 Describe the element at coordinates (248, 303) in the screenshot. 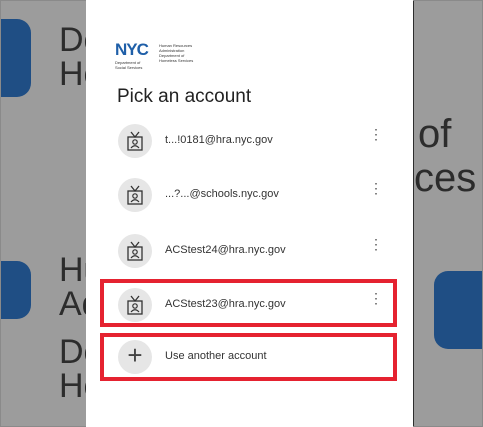

I see `highlight-box-account` at that location.